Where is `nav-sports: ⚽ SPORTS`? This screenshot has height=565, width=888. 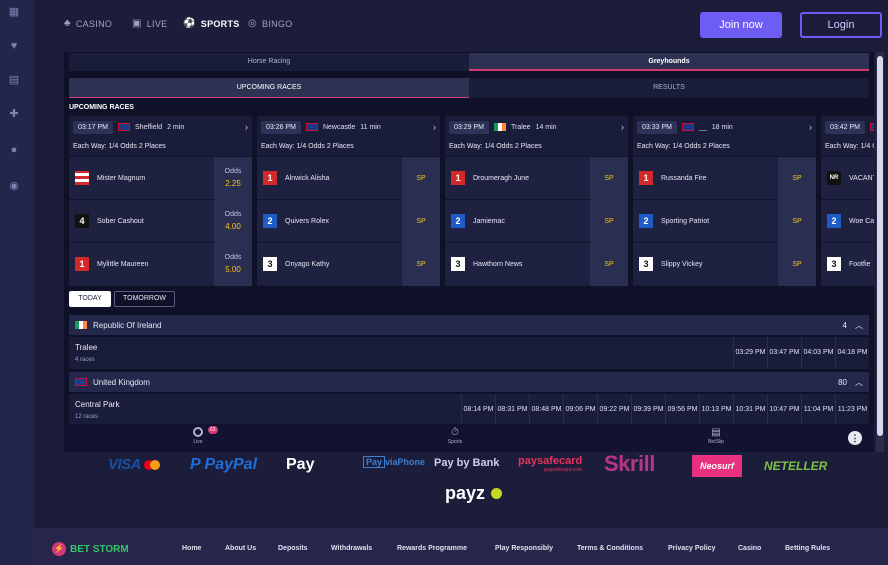
nav-sports: ⚽ SPORTS is located at coordinates (211, 23).